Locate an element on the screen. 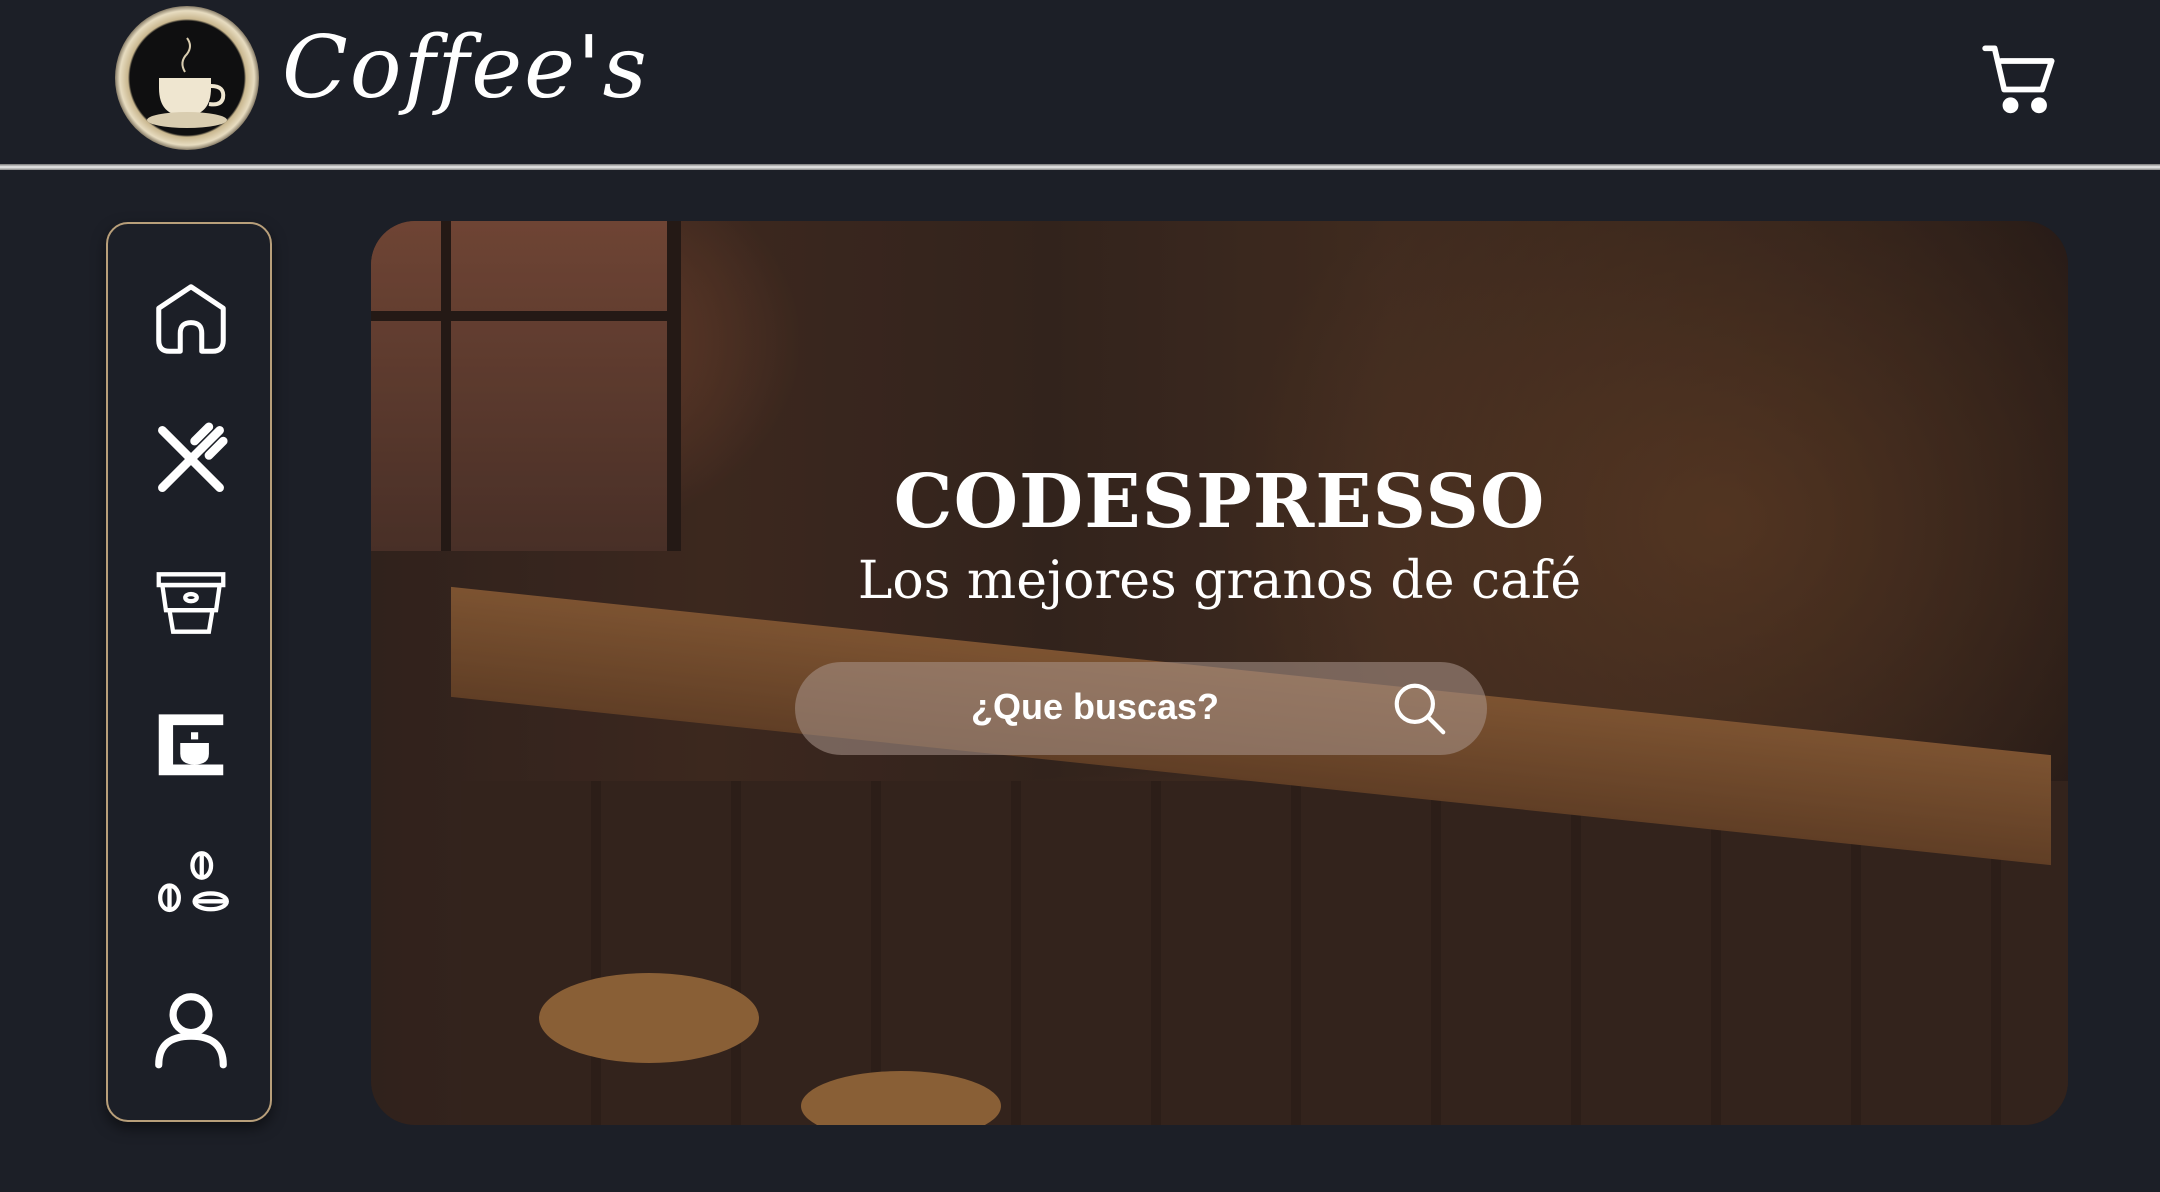 The height and width of the screenshot is (1192, 2160). coffee-beans-icon is located at coordinates (191, 887).